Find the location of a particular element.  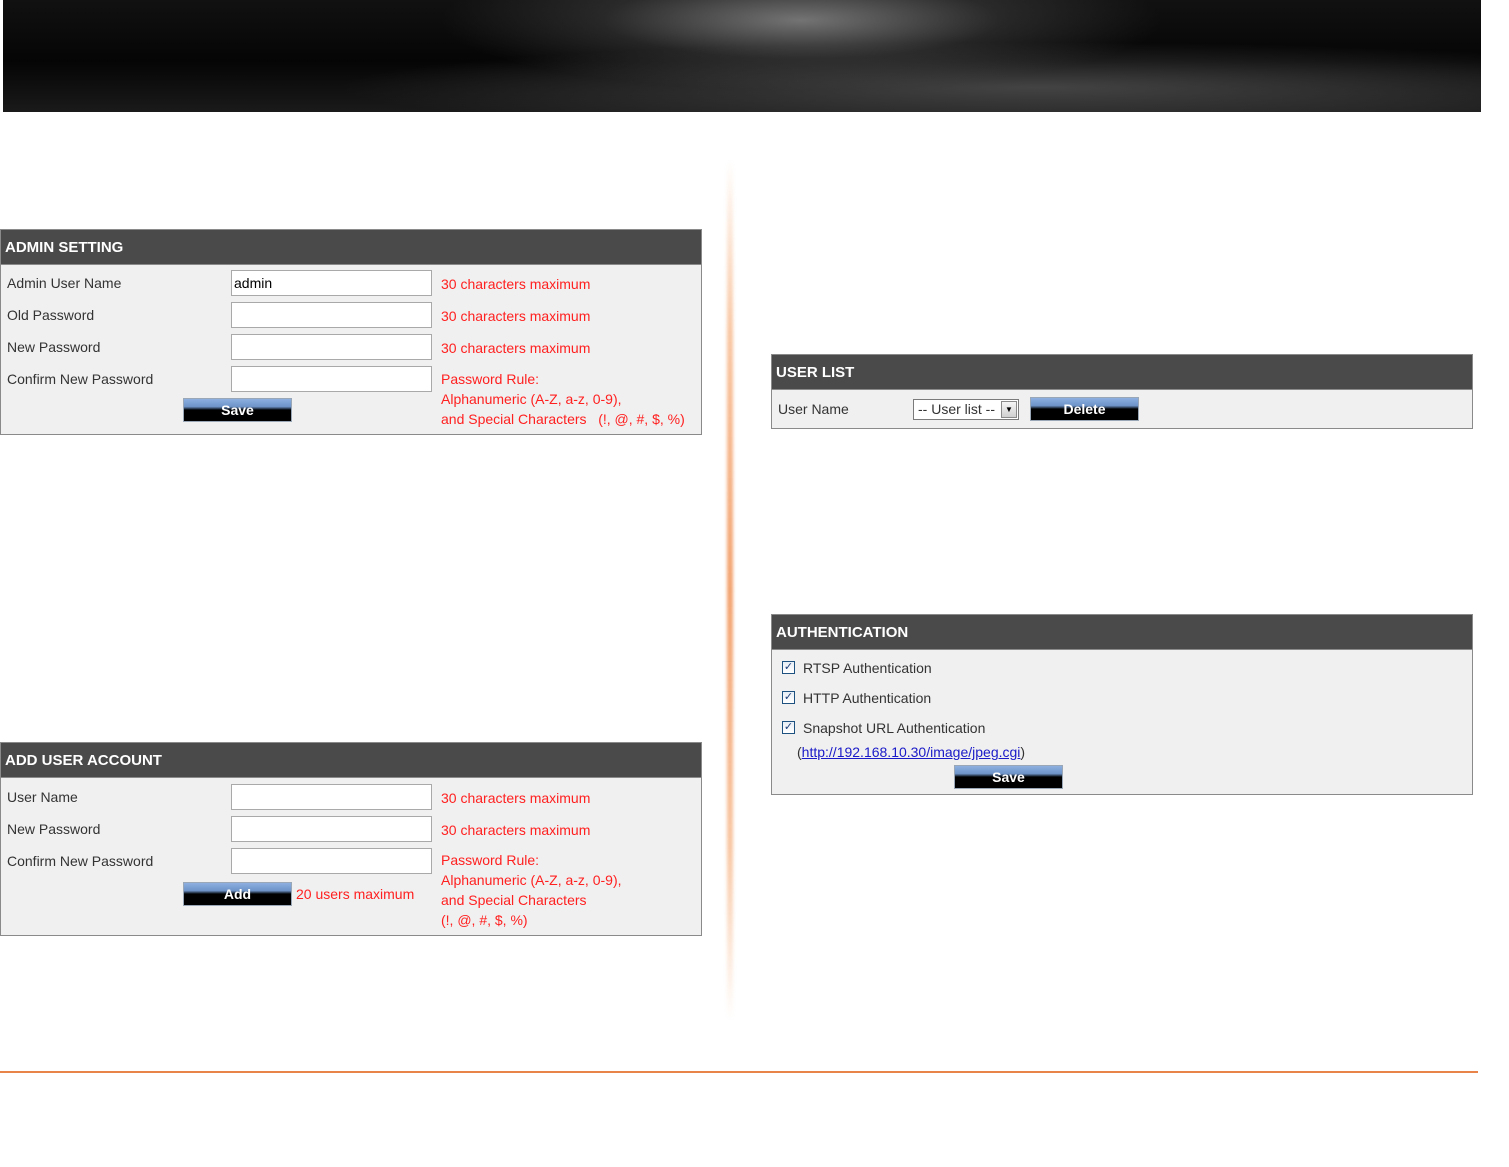

rtsp-auth-checkbox: ✓ is located at coordinates (788, 667).